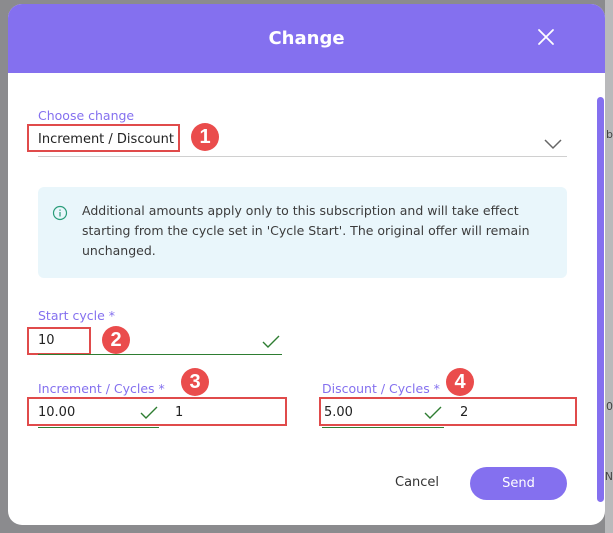  What do you see at coordinates (205, 137) in the screenshot?
I see `annotation-badge-1: 1` at bounding box center [205, 137].